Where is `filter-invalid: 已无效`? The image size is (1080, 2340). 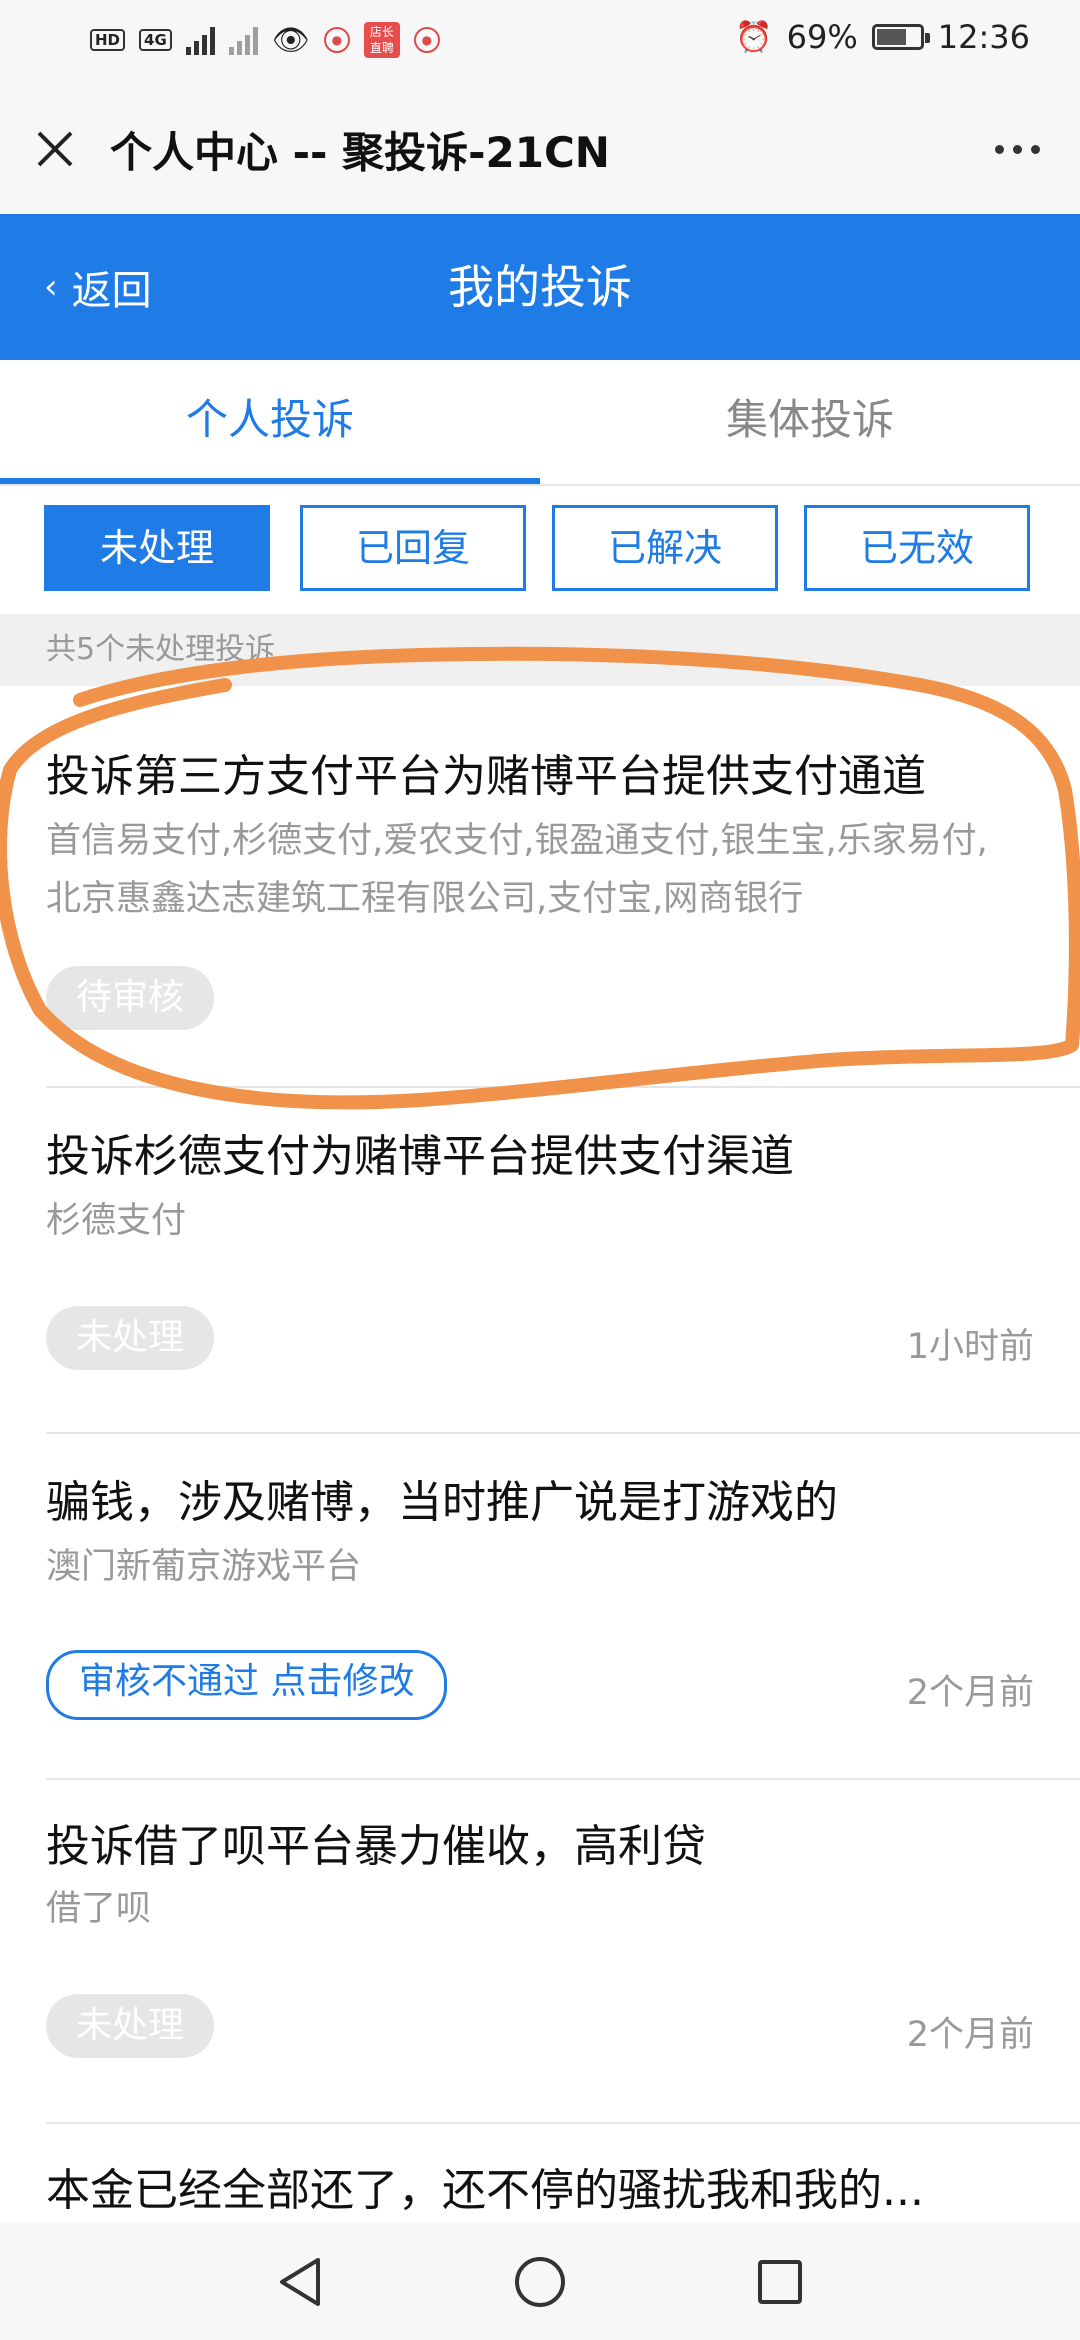 filter-invalid: 已无效 is located at coordinates (917, 548).